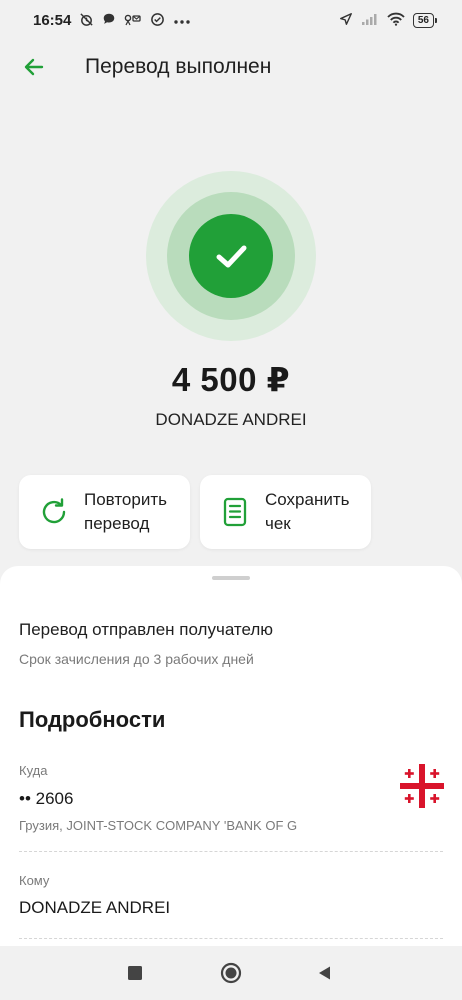  What do you see at coordinates (182, 20) in the screenshot?
I see `more-icon` at bounding box center [182, 20].